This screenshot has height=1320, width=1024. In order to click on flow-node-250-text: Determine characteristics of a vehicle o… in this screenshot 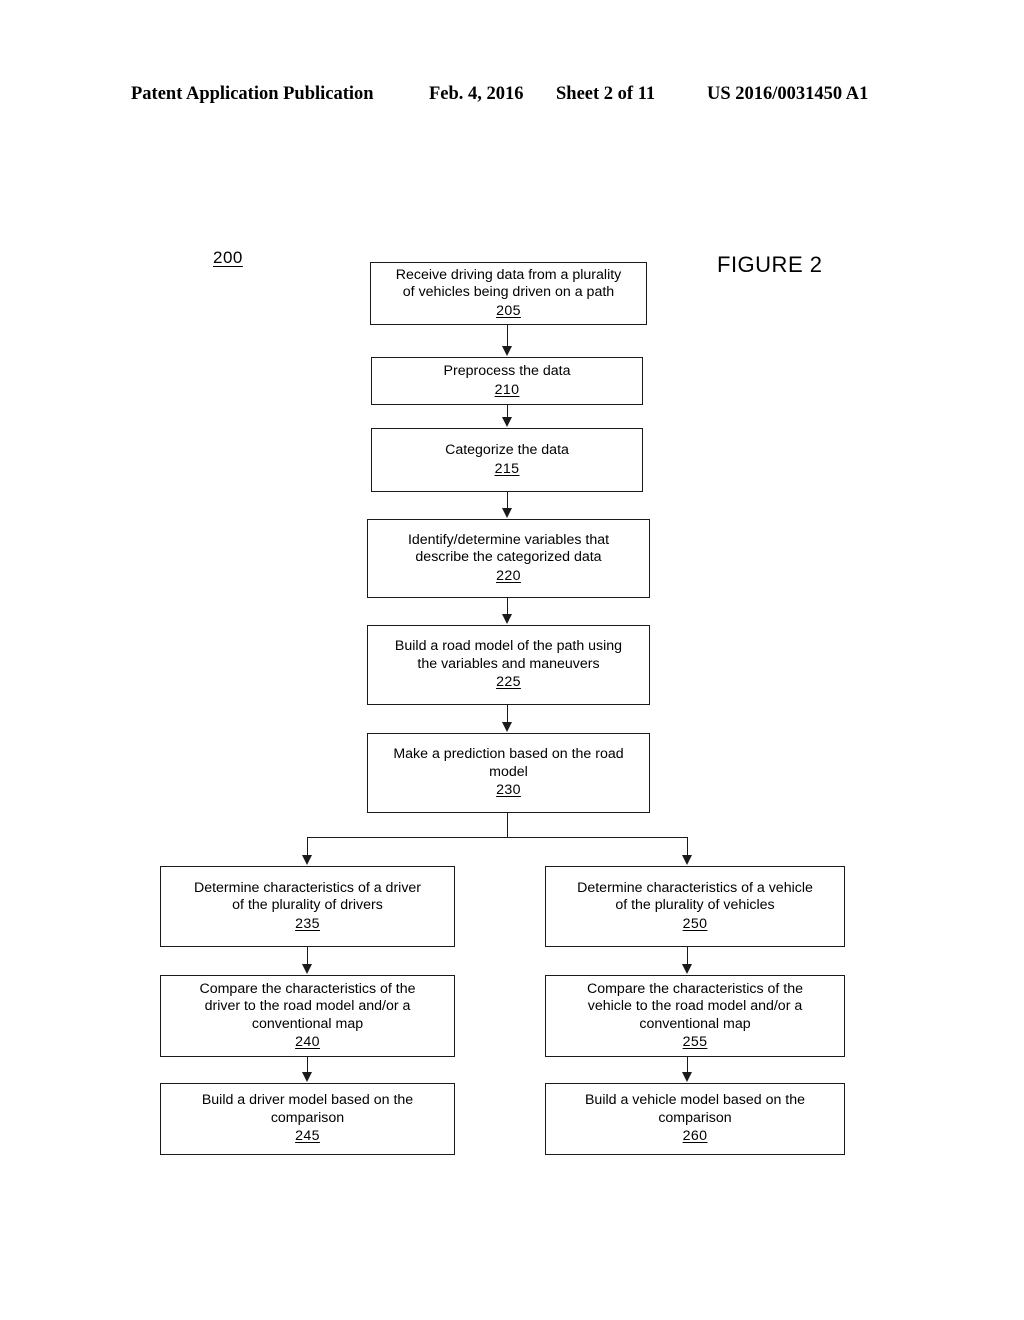, I will do `click(695, 896)`.